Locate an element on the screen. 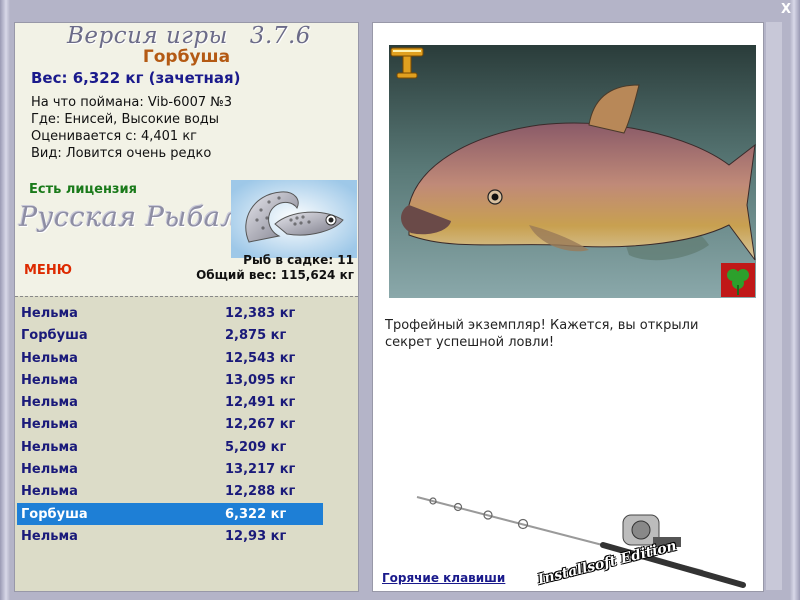 This screenshot has height=600, width=800. trophy-icon is located at coordinates (407, 63).